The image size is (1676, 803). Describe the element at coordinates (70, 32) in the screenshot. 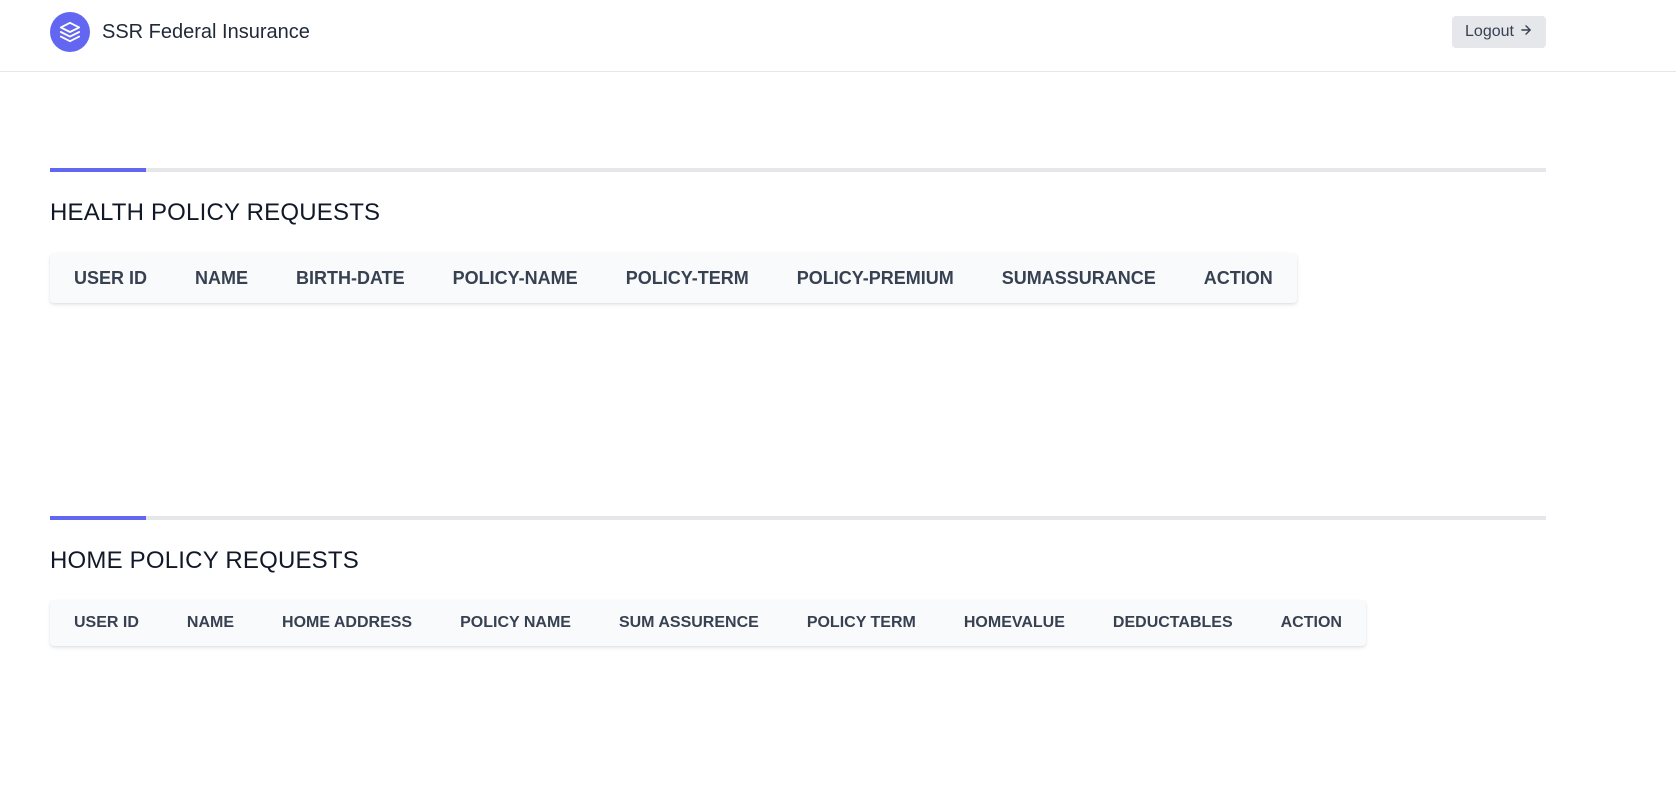

I see `layers-icon` at that location.